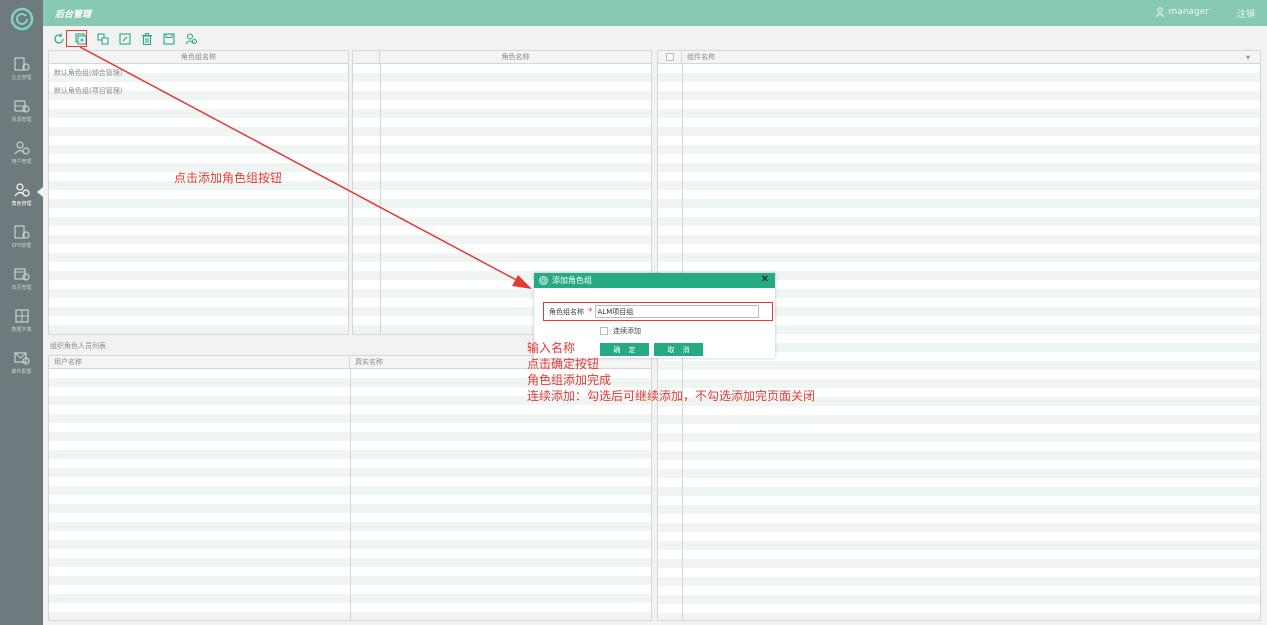 Image resolution: width=1267 pixels, height=625 pixels. What do you see at coordinates (543, 280) in the screenshot?
I see `dialog-logo-icon` at bounding box center [543, 280].